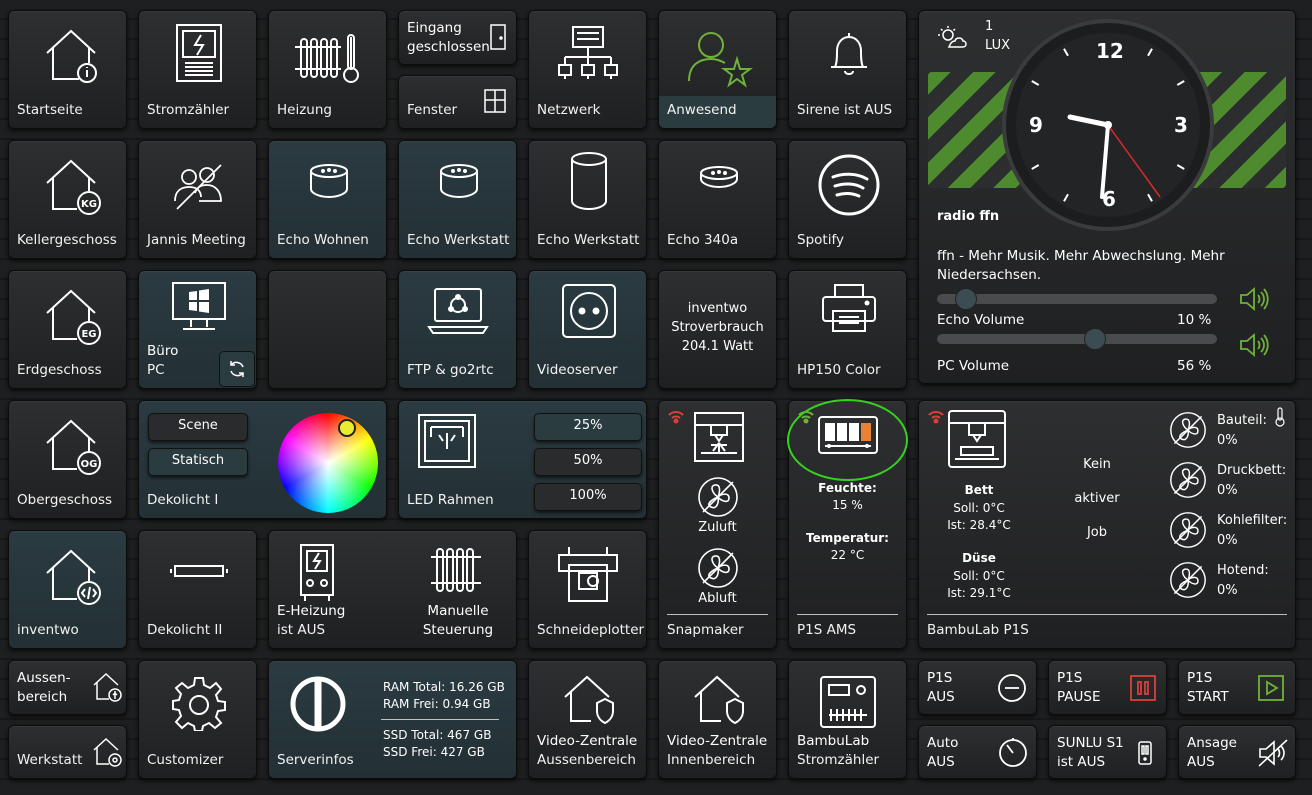  I want to click on tile-heizung: Heizung, so click(327, 69).